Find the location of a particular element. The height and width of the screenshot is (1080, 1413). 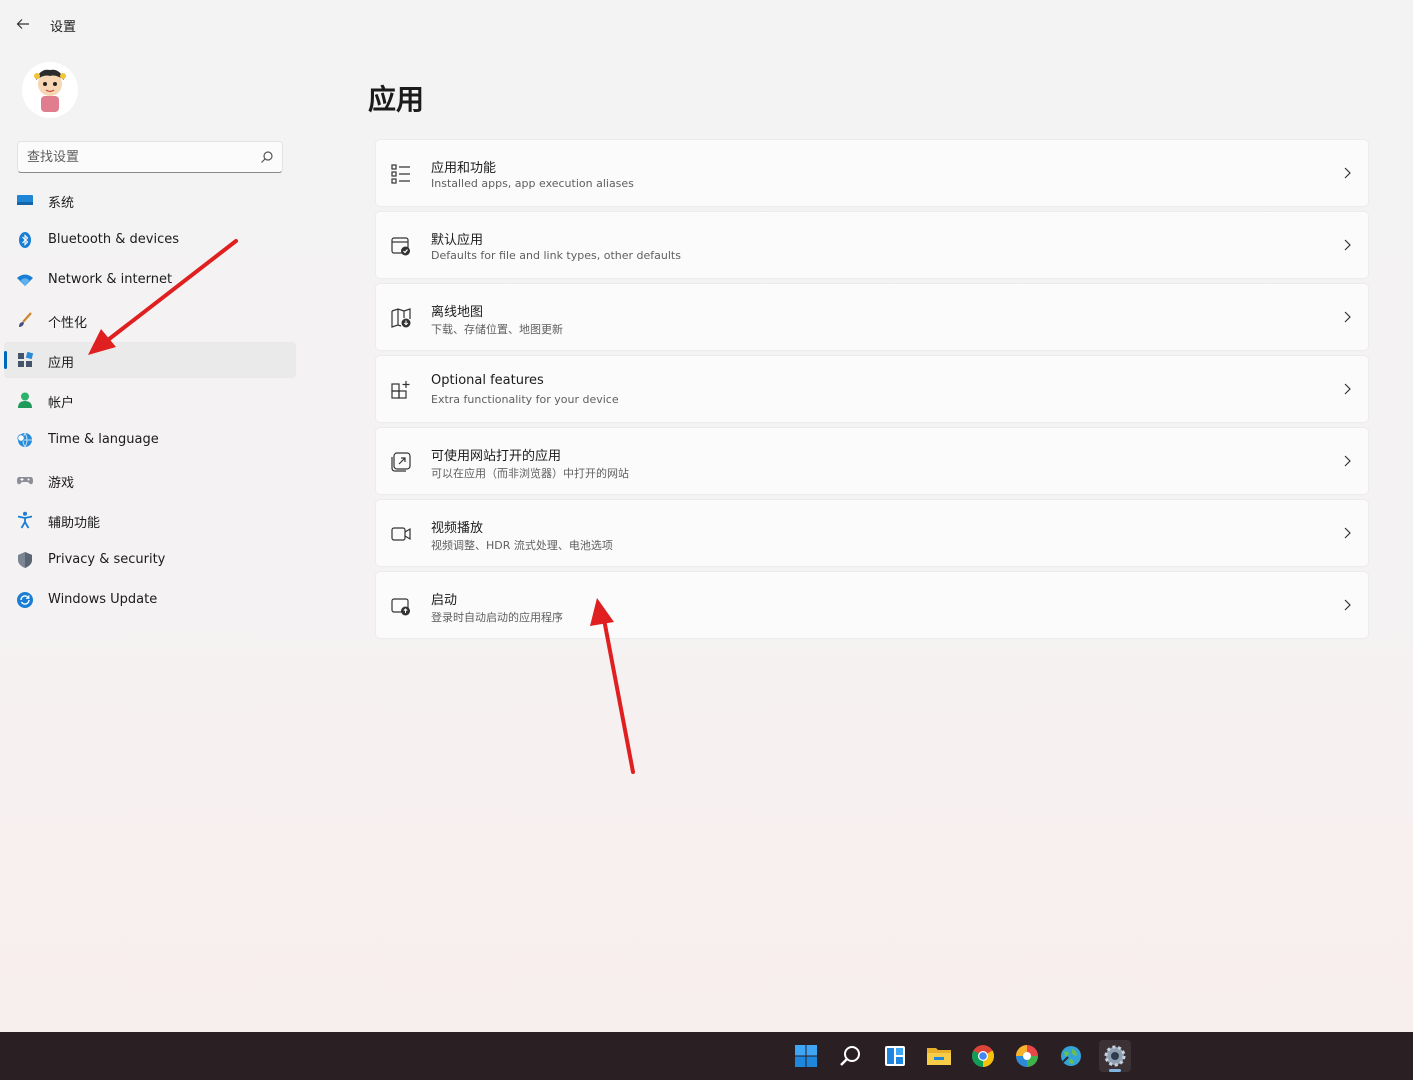

windows-start-icon is located at coordinates (806, 1056).